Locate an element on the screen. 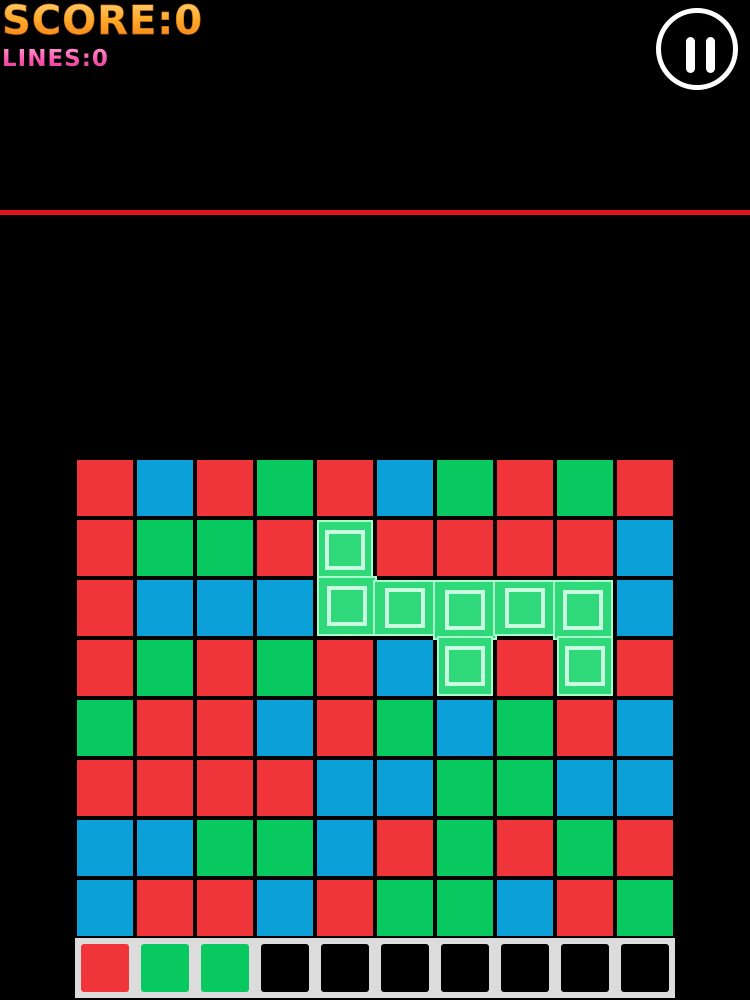 The height and width of the screenshot is (1000, 750). queue-red-block is located at coordinates (105, 968).